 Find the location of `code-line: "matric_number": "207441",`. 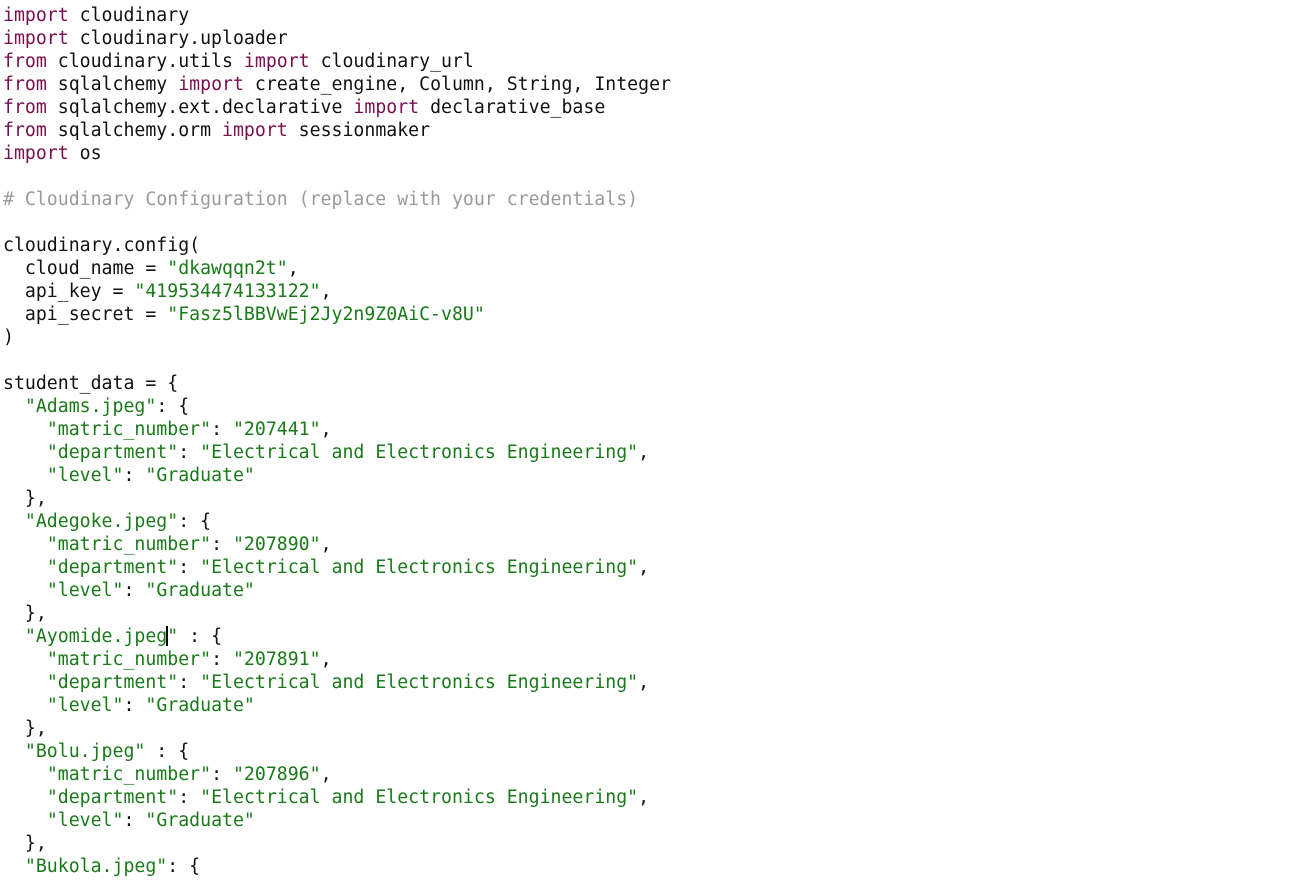

code-line: "matric_number": "207441", is located at coordinates (647, 429).